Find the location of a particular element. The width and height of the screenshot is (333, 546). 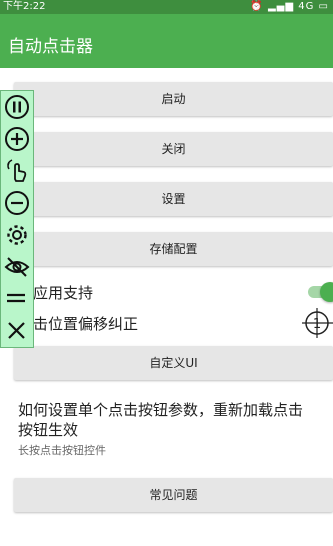

alarm-icon: ⏰ is located at coordinates (257, 6).